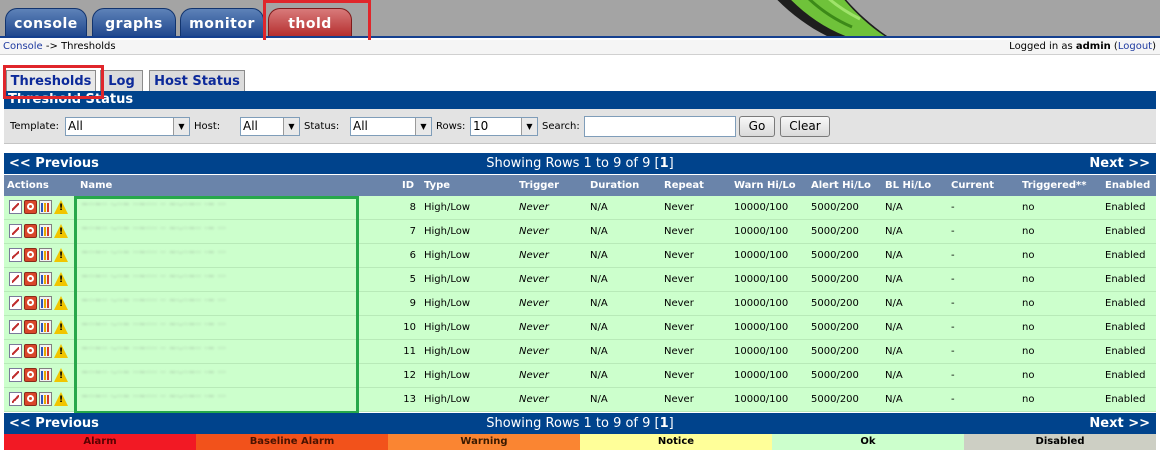  What do you see at coordinates (671, 423) in the screenshot?
I see `showing-rows-end: ]` at bounding box center [671, 423].